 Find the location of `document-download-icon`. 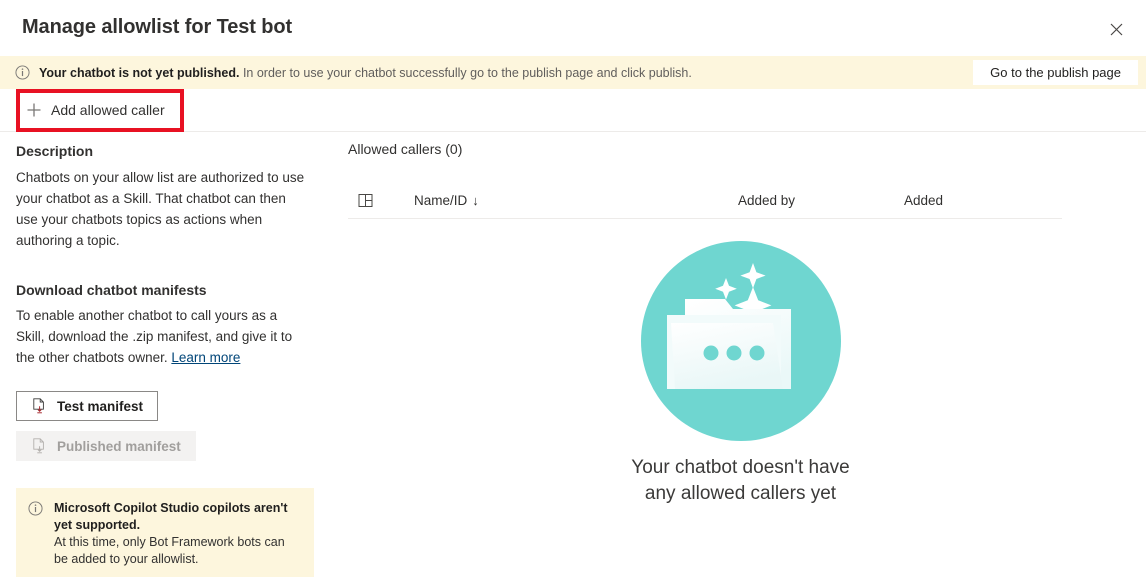

document-download-icon is located at coordinates (39, 406).